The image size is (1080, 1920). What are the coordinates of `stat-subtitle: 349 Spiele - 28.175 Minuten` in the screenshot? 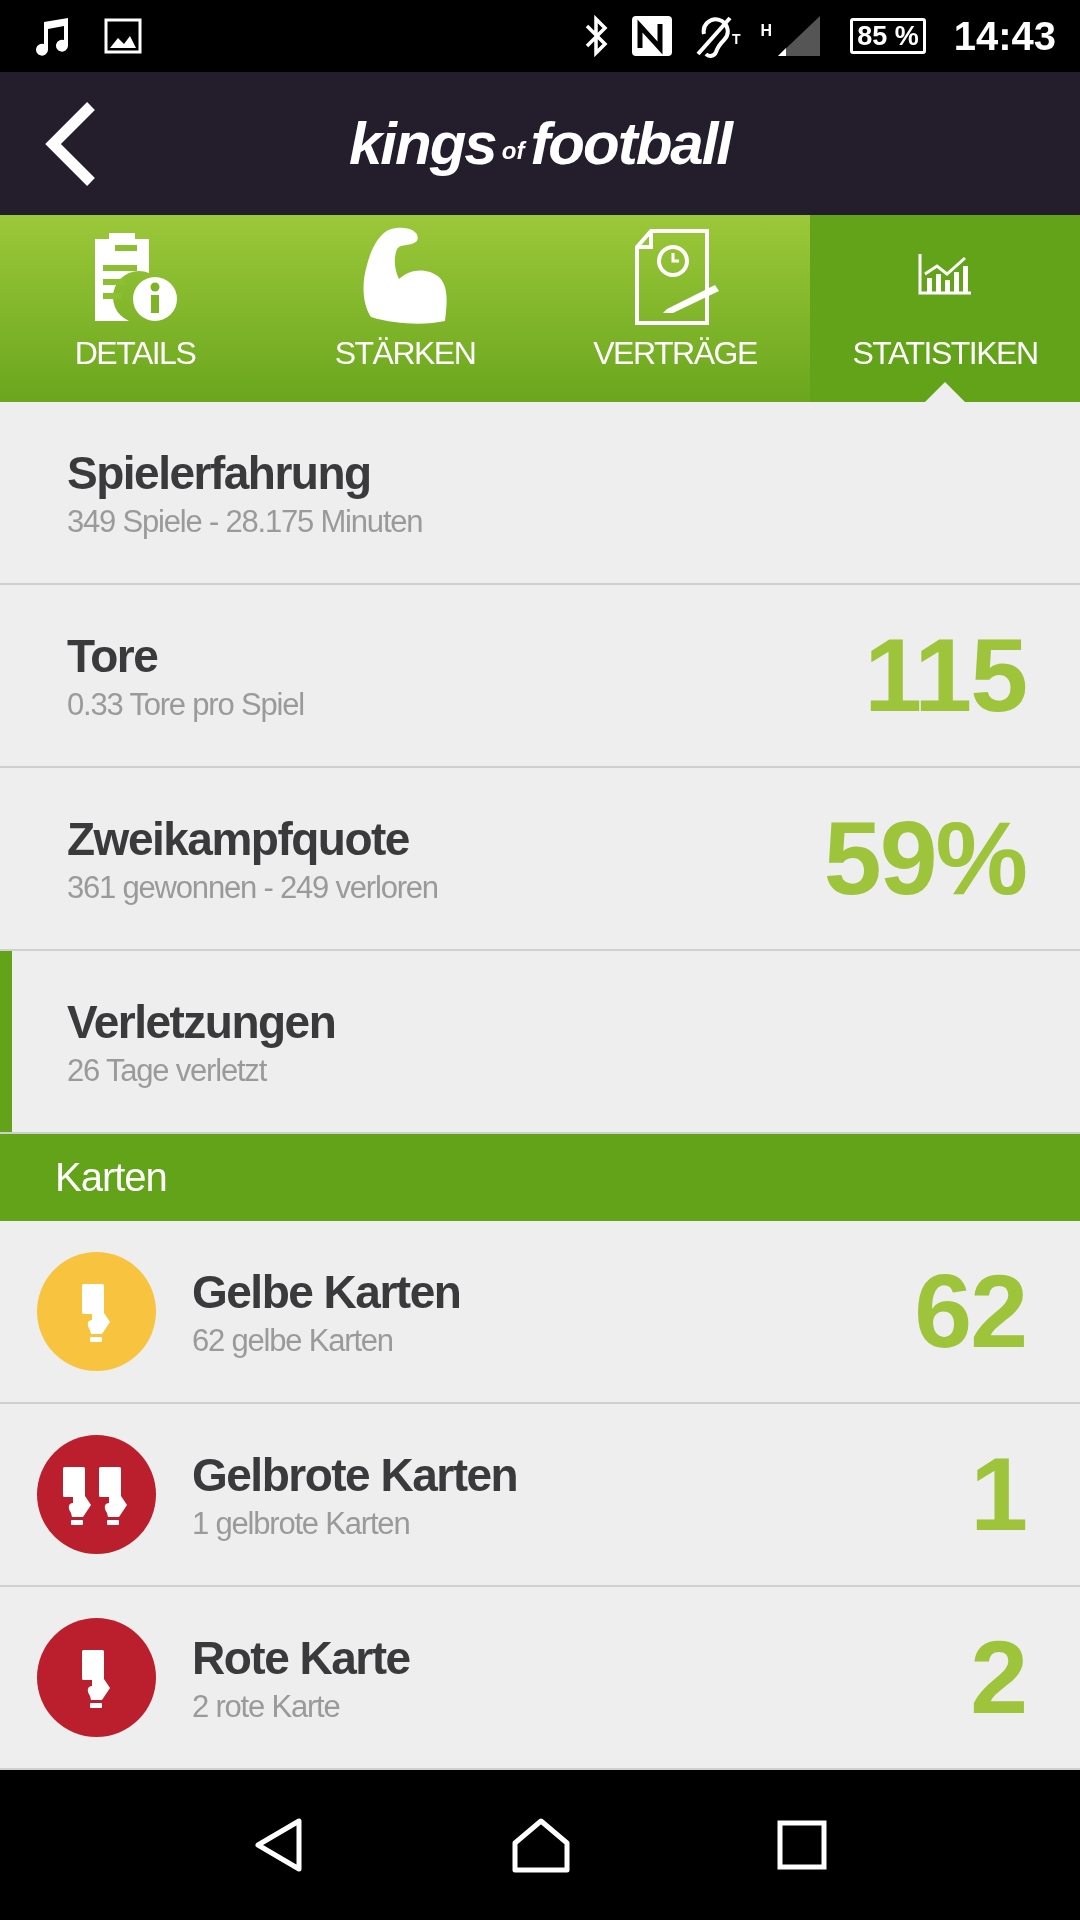 It's located at (245, 521).